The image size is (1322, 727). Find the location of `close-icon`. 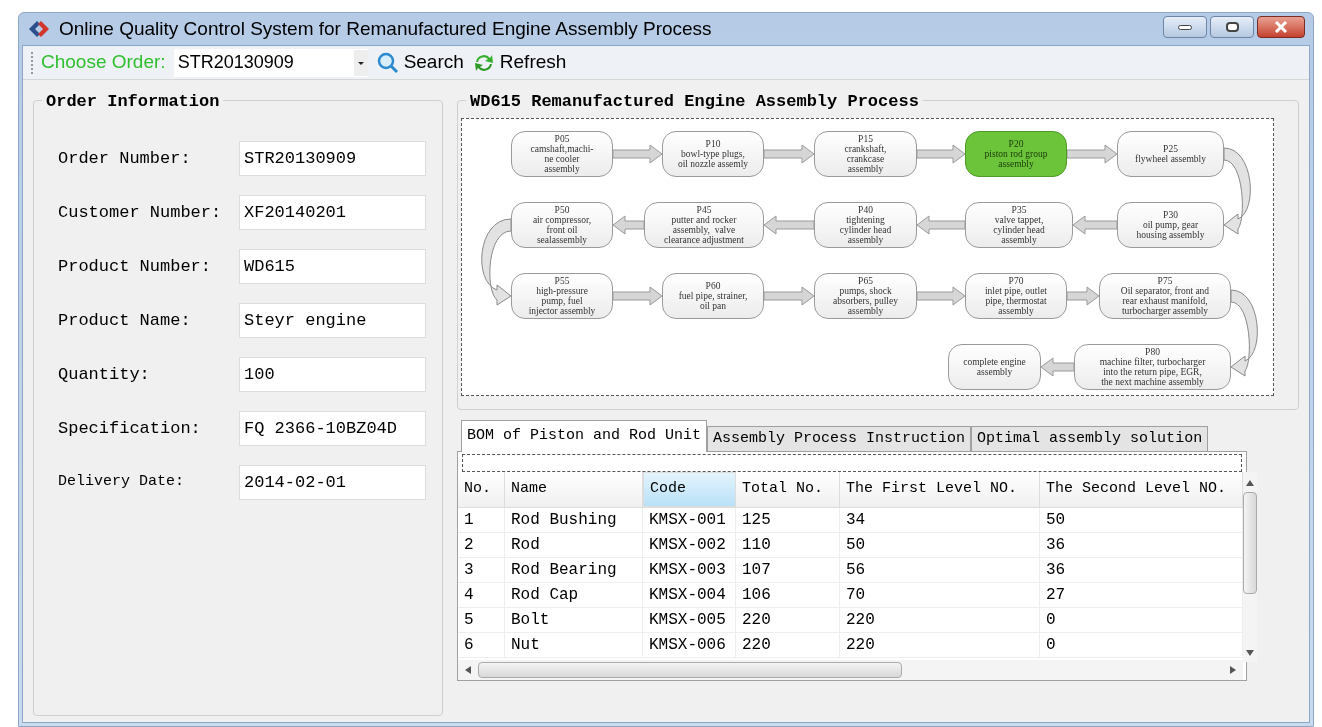

close-icon is located at coordinates (1281, 27).